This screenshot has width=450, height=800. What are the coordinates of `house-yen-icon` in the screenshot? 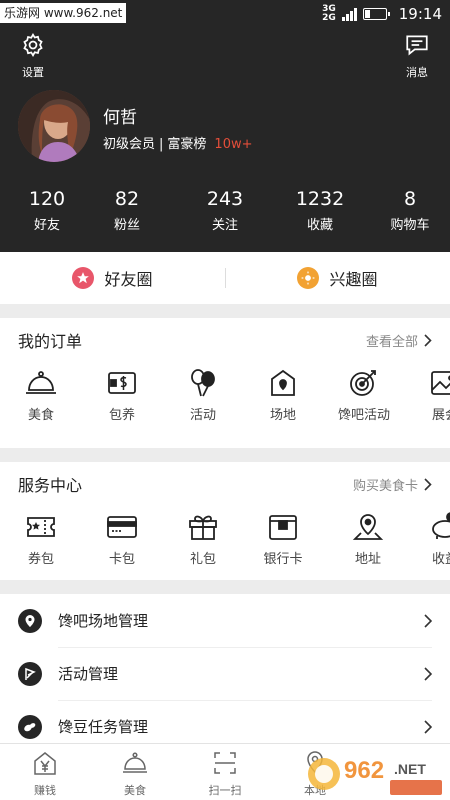 It's located at (45, 763).